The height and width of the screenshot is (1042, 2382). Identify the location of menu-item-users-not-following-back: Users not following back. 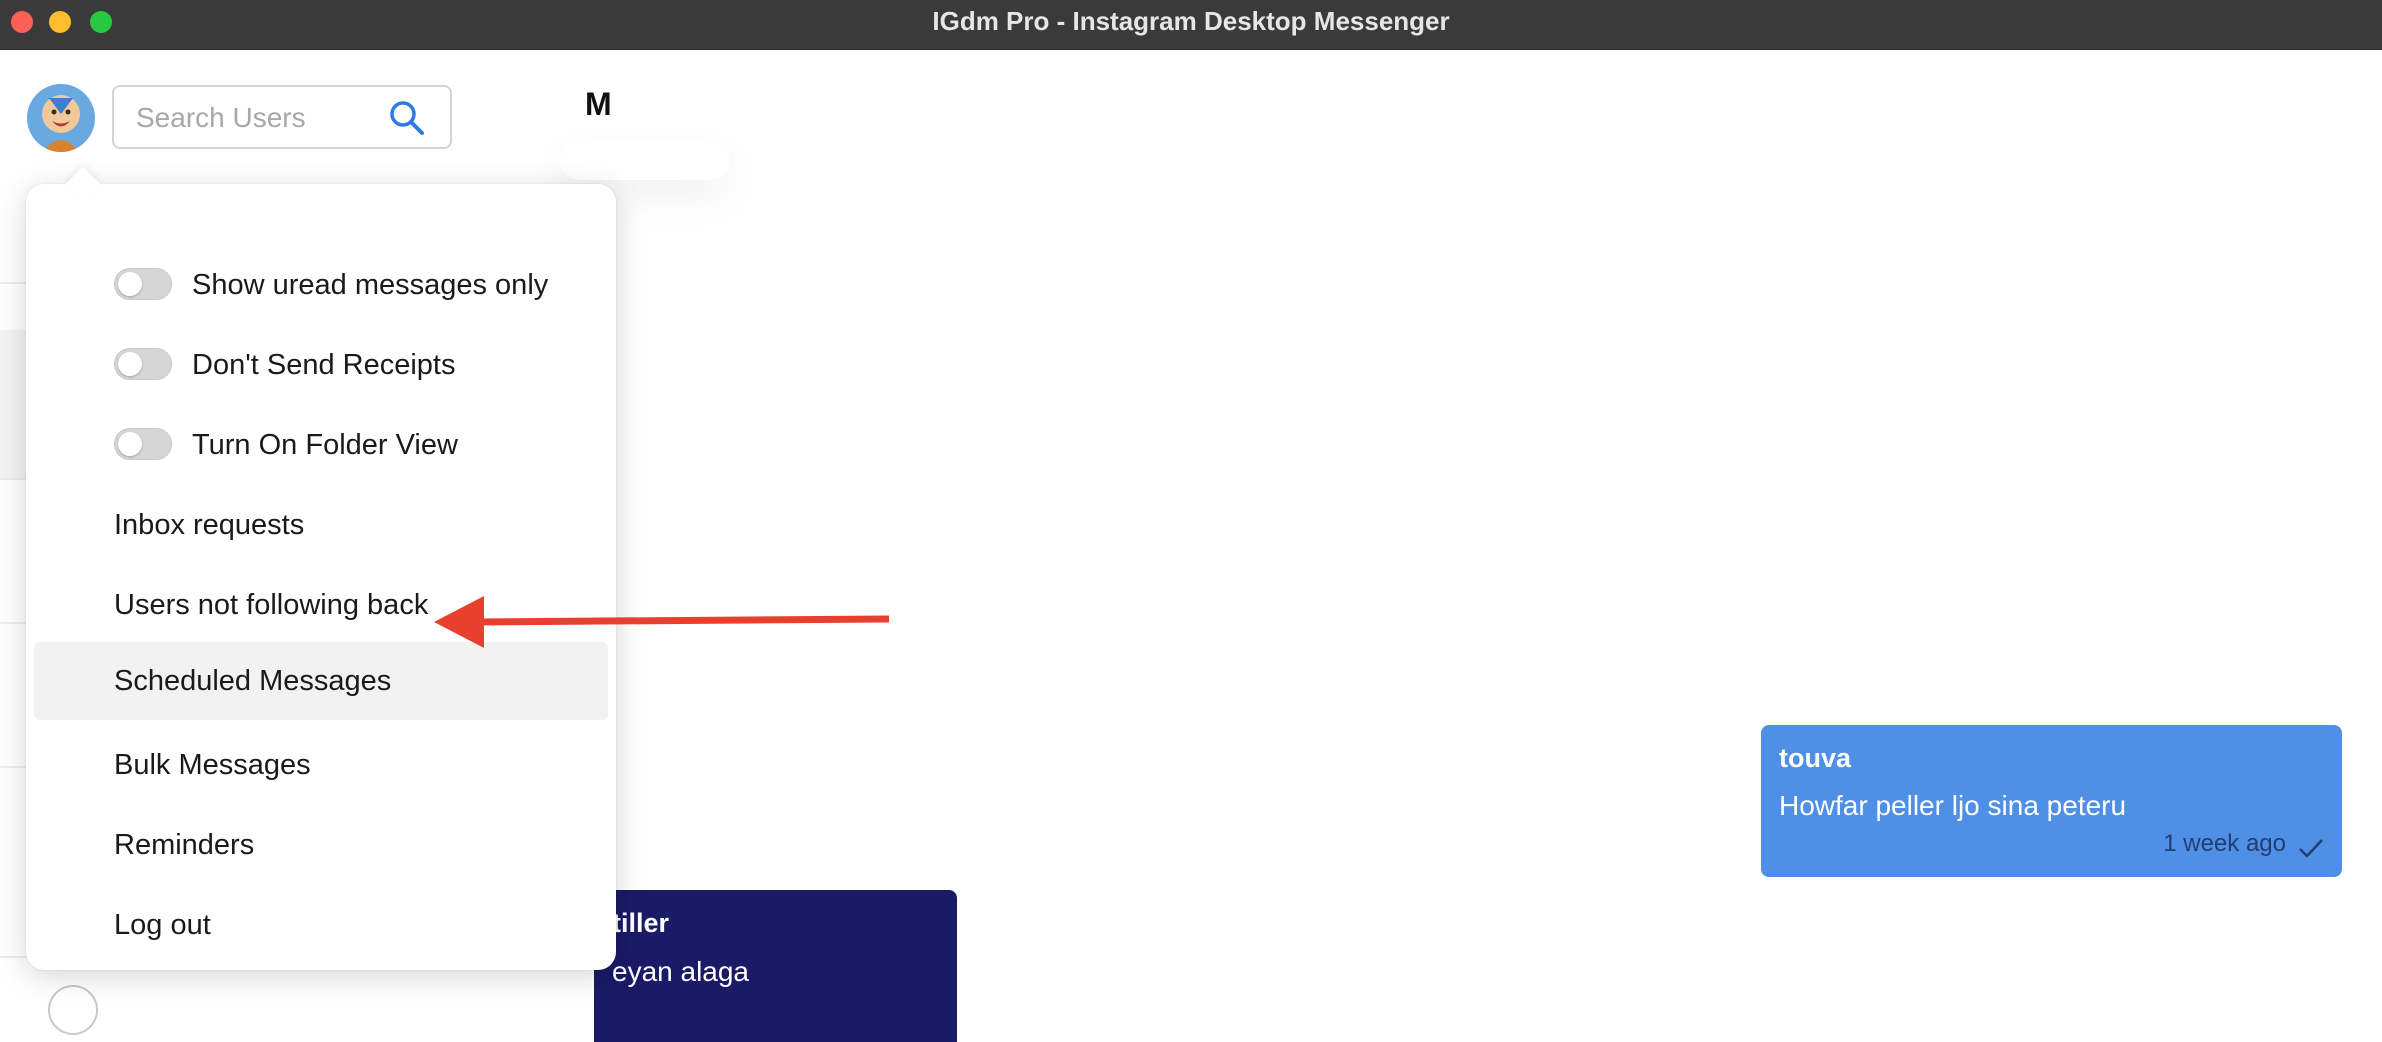
(321, 605).